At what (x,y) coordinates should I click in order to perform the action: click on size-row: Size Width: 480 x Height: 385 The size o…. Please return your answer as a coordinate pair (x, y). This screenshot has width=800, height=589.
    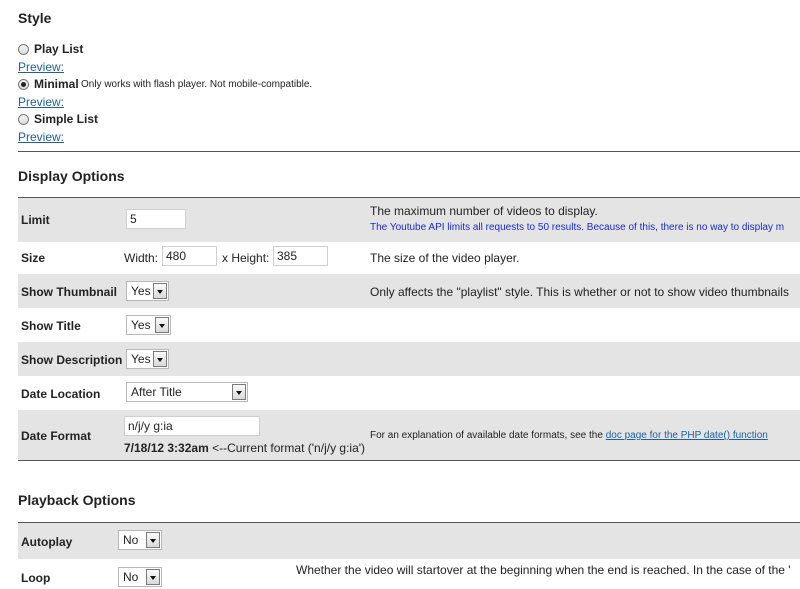
    Looking at the image, I should click on (409, 258).